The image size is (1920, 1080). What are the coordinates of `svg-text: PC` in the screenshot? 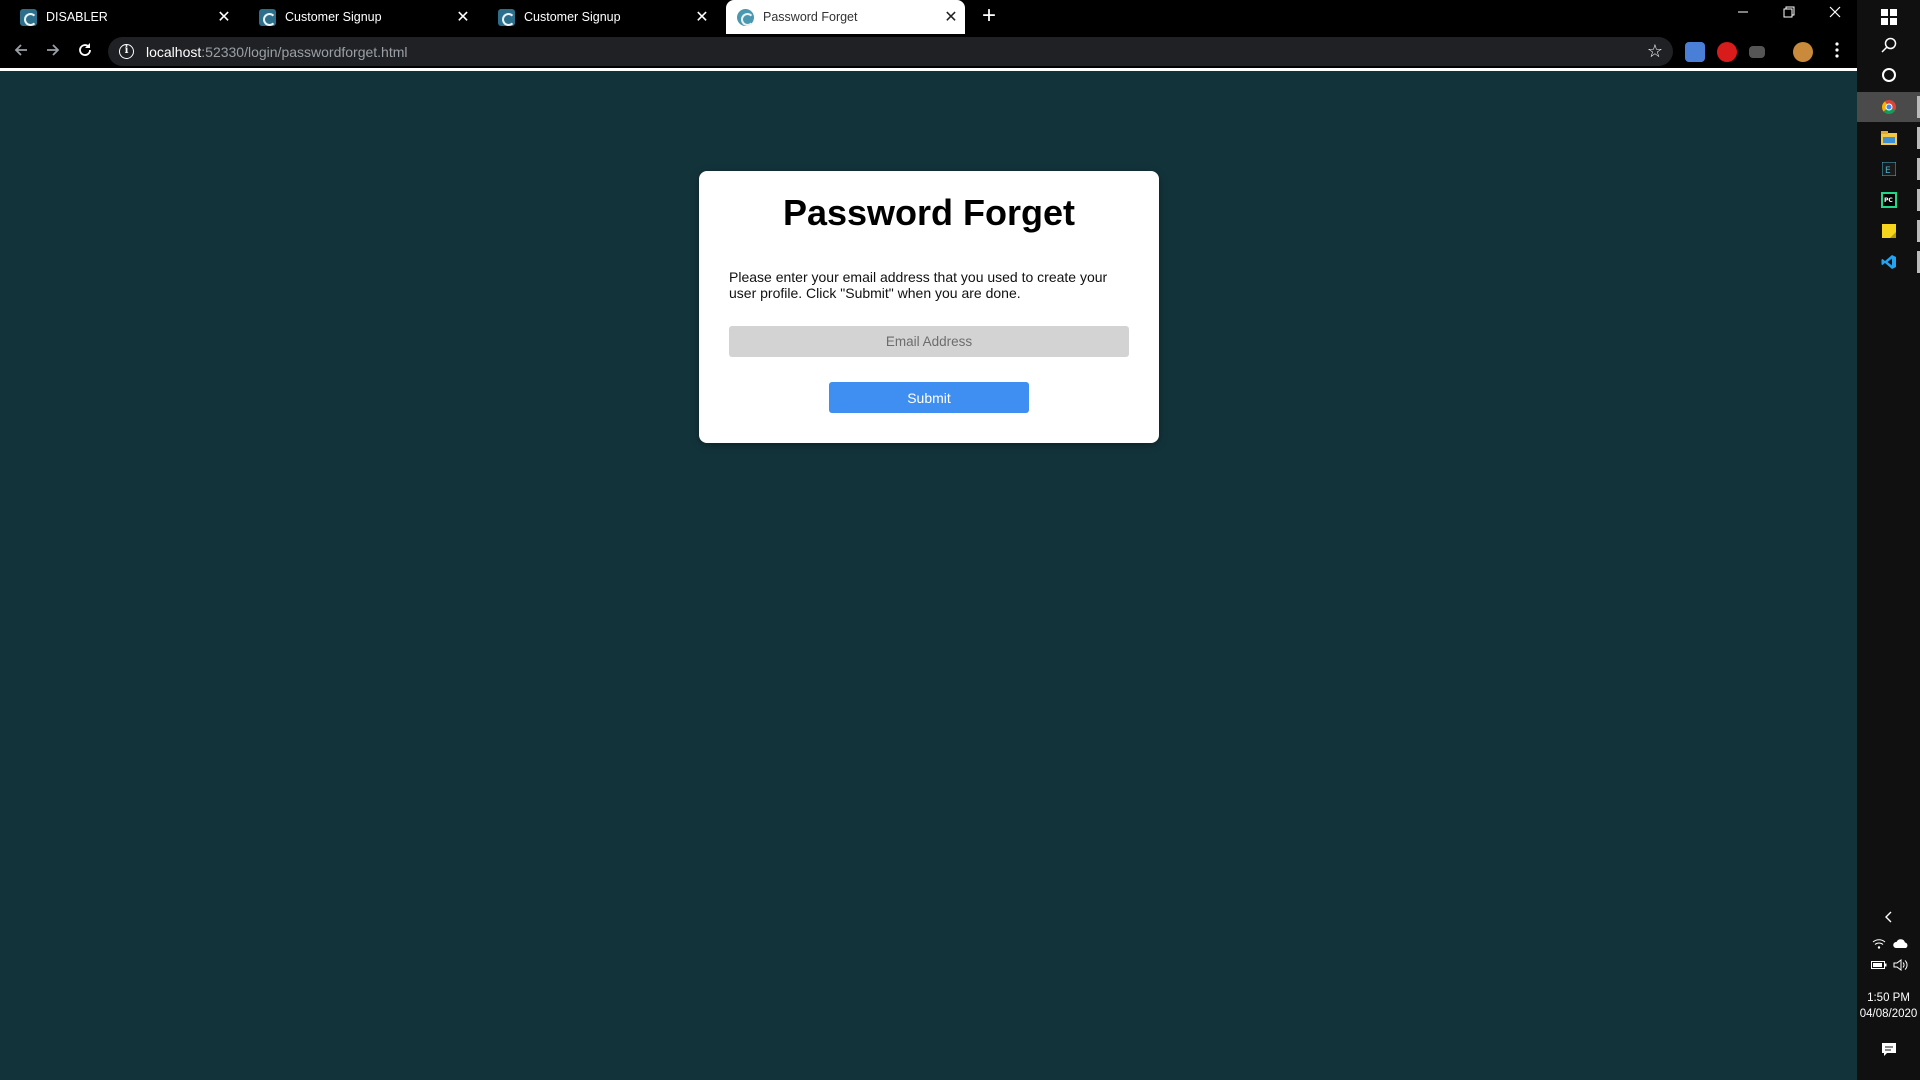 It's located at (1888, 200).